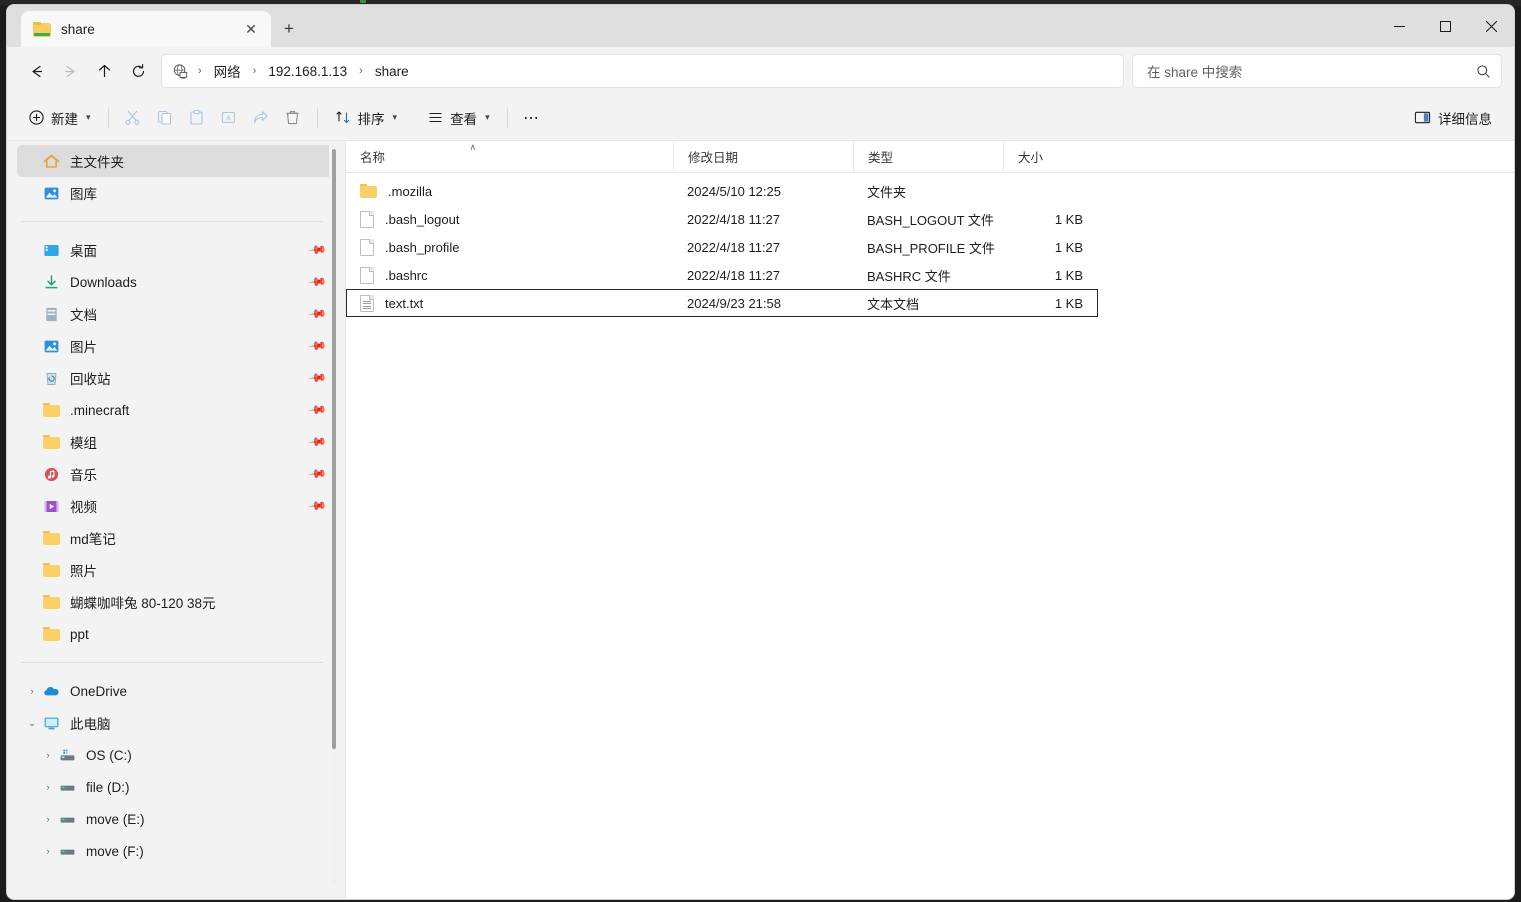 Image resolution: width=1521 pixels, height=902 pixels. What do you see at coordinates (175, 193) in the screenshot?
I see `sidebar-item-gallery: 图库` at bounding box center [175, 193].